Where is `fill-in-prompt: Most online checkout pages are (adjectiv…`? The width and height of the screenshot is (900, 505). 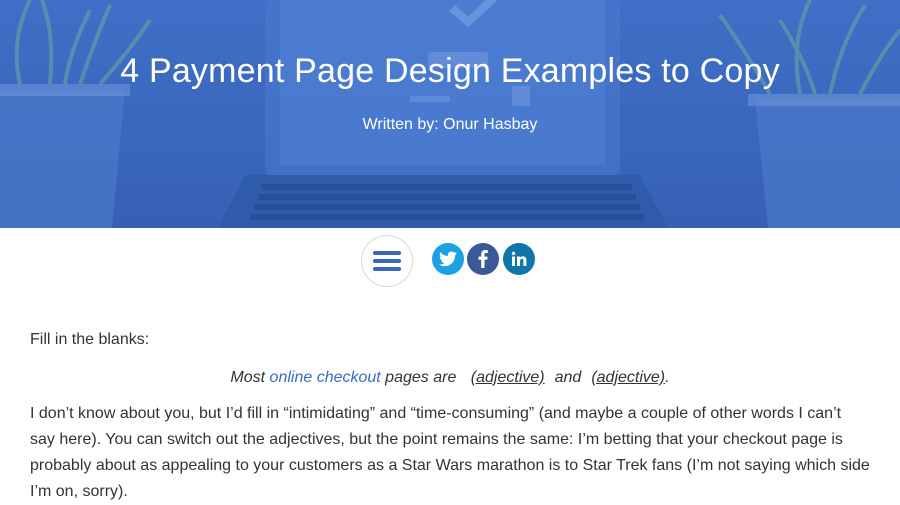
fill-in-prompt: Most online checkout pages are (adjectiv… is located at coordinates (450, 378).